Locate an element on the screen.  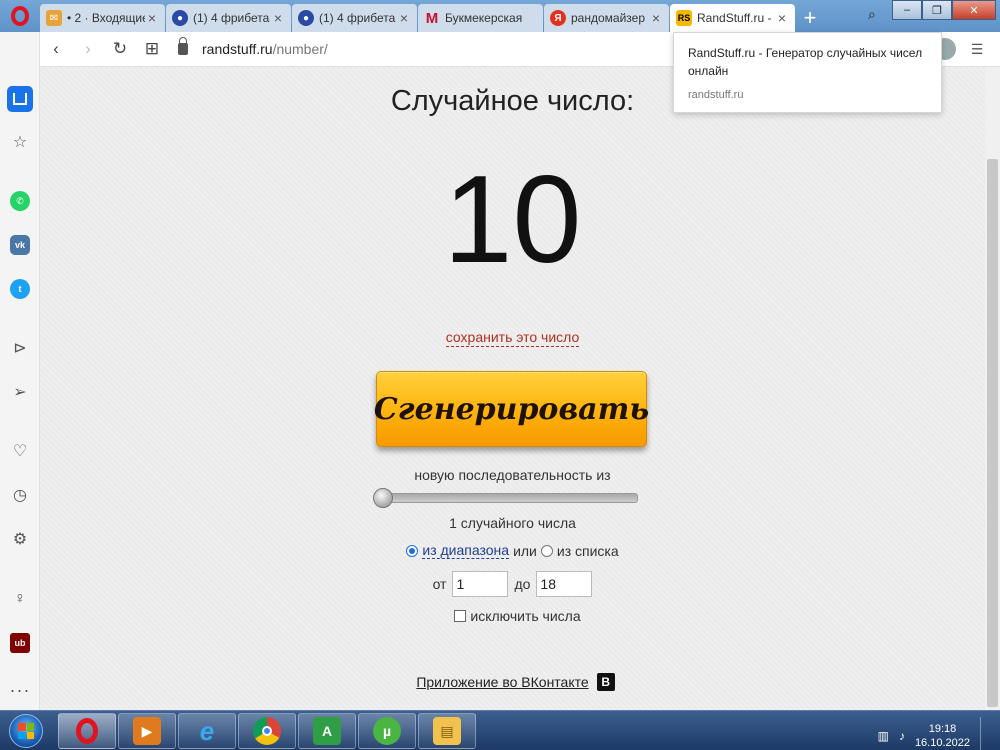
history-clock-icon: ◷ is located at coordinates (20, 495).